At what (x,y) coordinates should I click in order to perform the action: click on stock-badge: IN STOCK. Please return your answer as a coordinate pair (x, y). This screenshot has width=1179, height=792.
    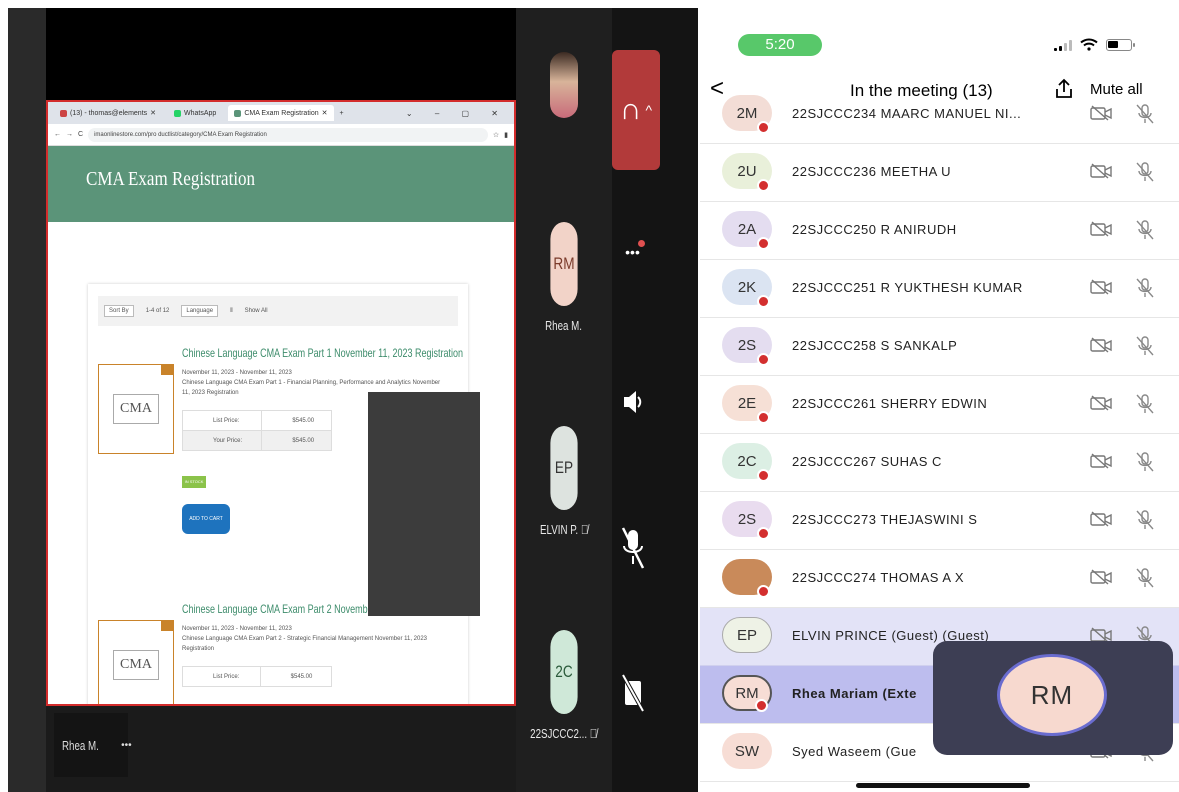
    Looking at the image, I should click on (194, 482).